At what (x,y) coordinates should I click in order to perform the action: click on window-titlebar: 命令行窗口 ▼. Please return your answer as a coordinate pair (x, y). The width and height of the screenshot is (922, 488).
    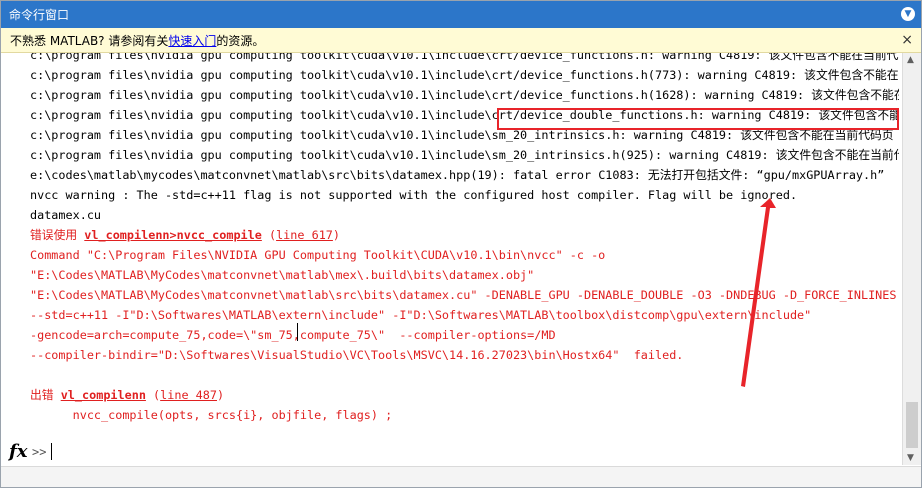
    Looking at the image, I should click on (461, 14).